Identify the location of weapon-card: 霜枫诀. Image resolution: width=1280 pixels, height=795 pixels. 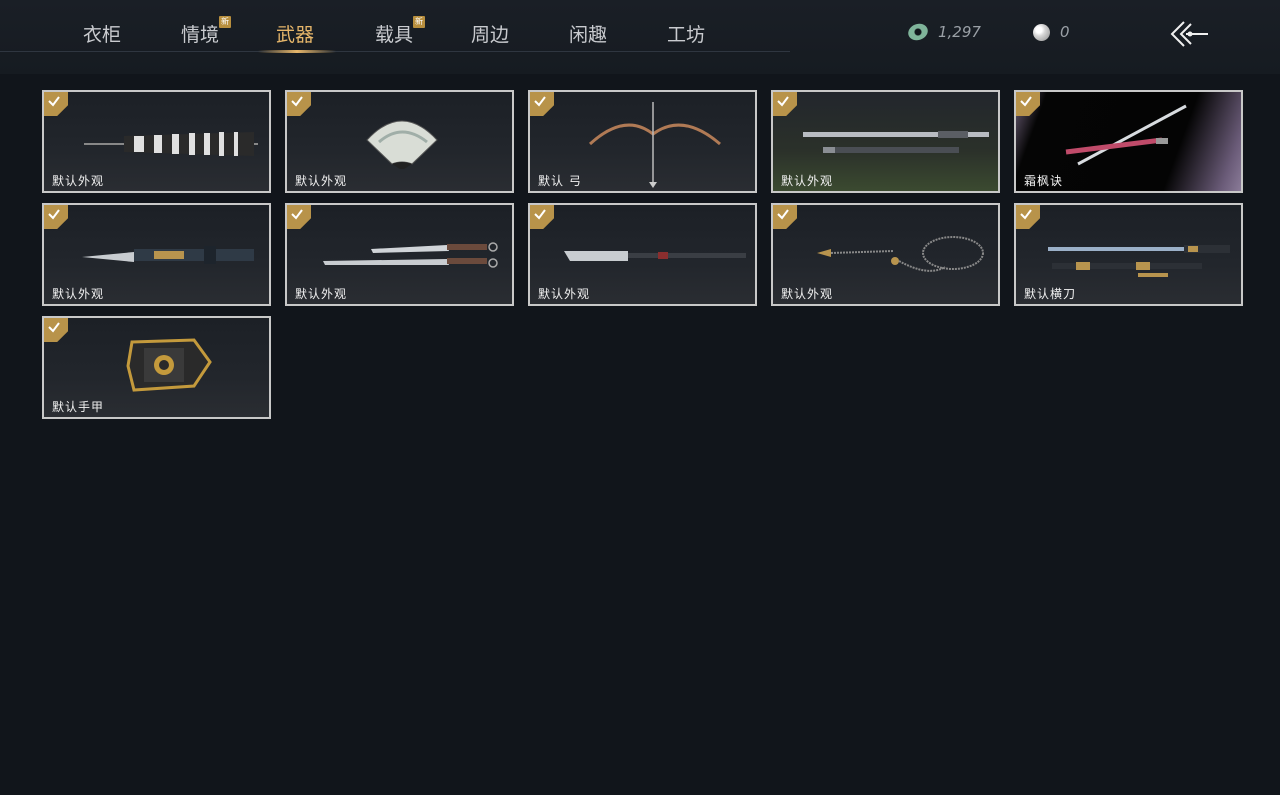
(1128, 141).